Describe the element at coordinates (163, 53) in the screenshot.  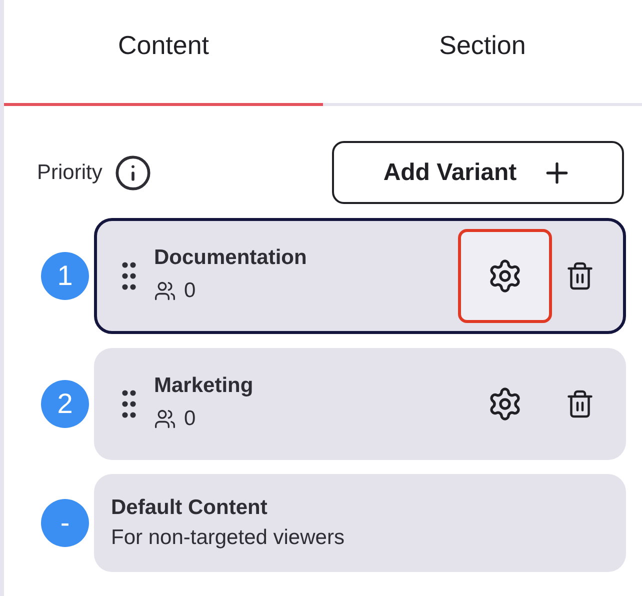
I see `tab: Content` at that location.